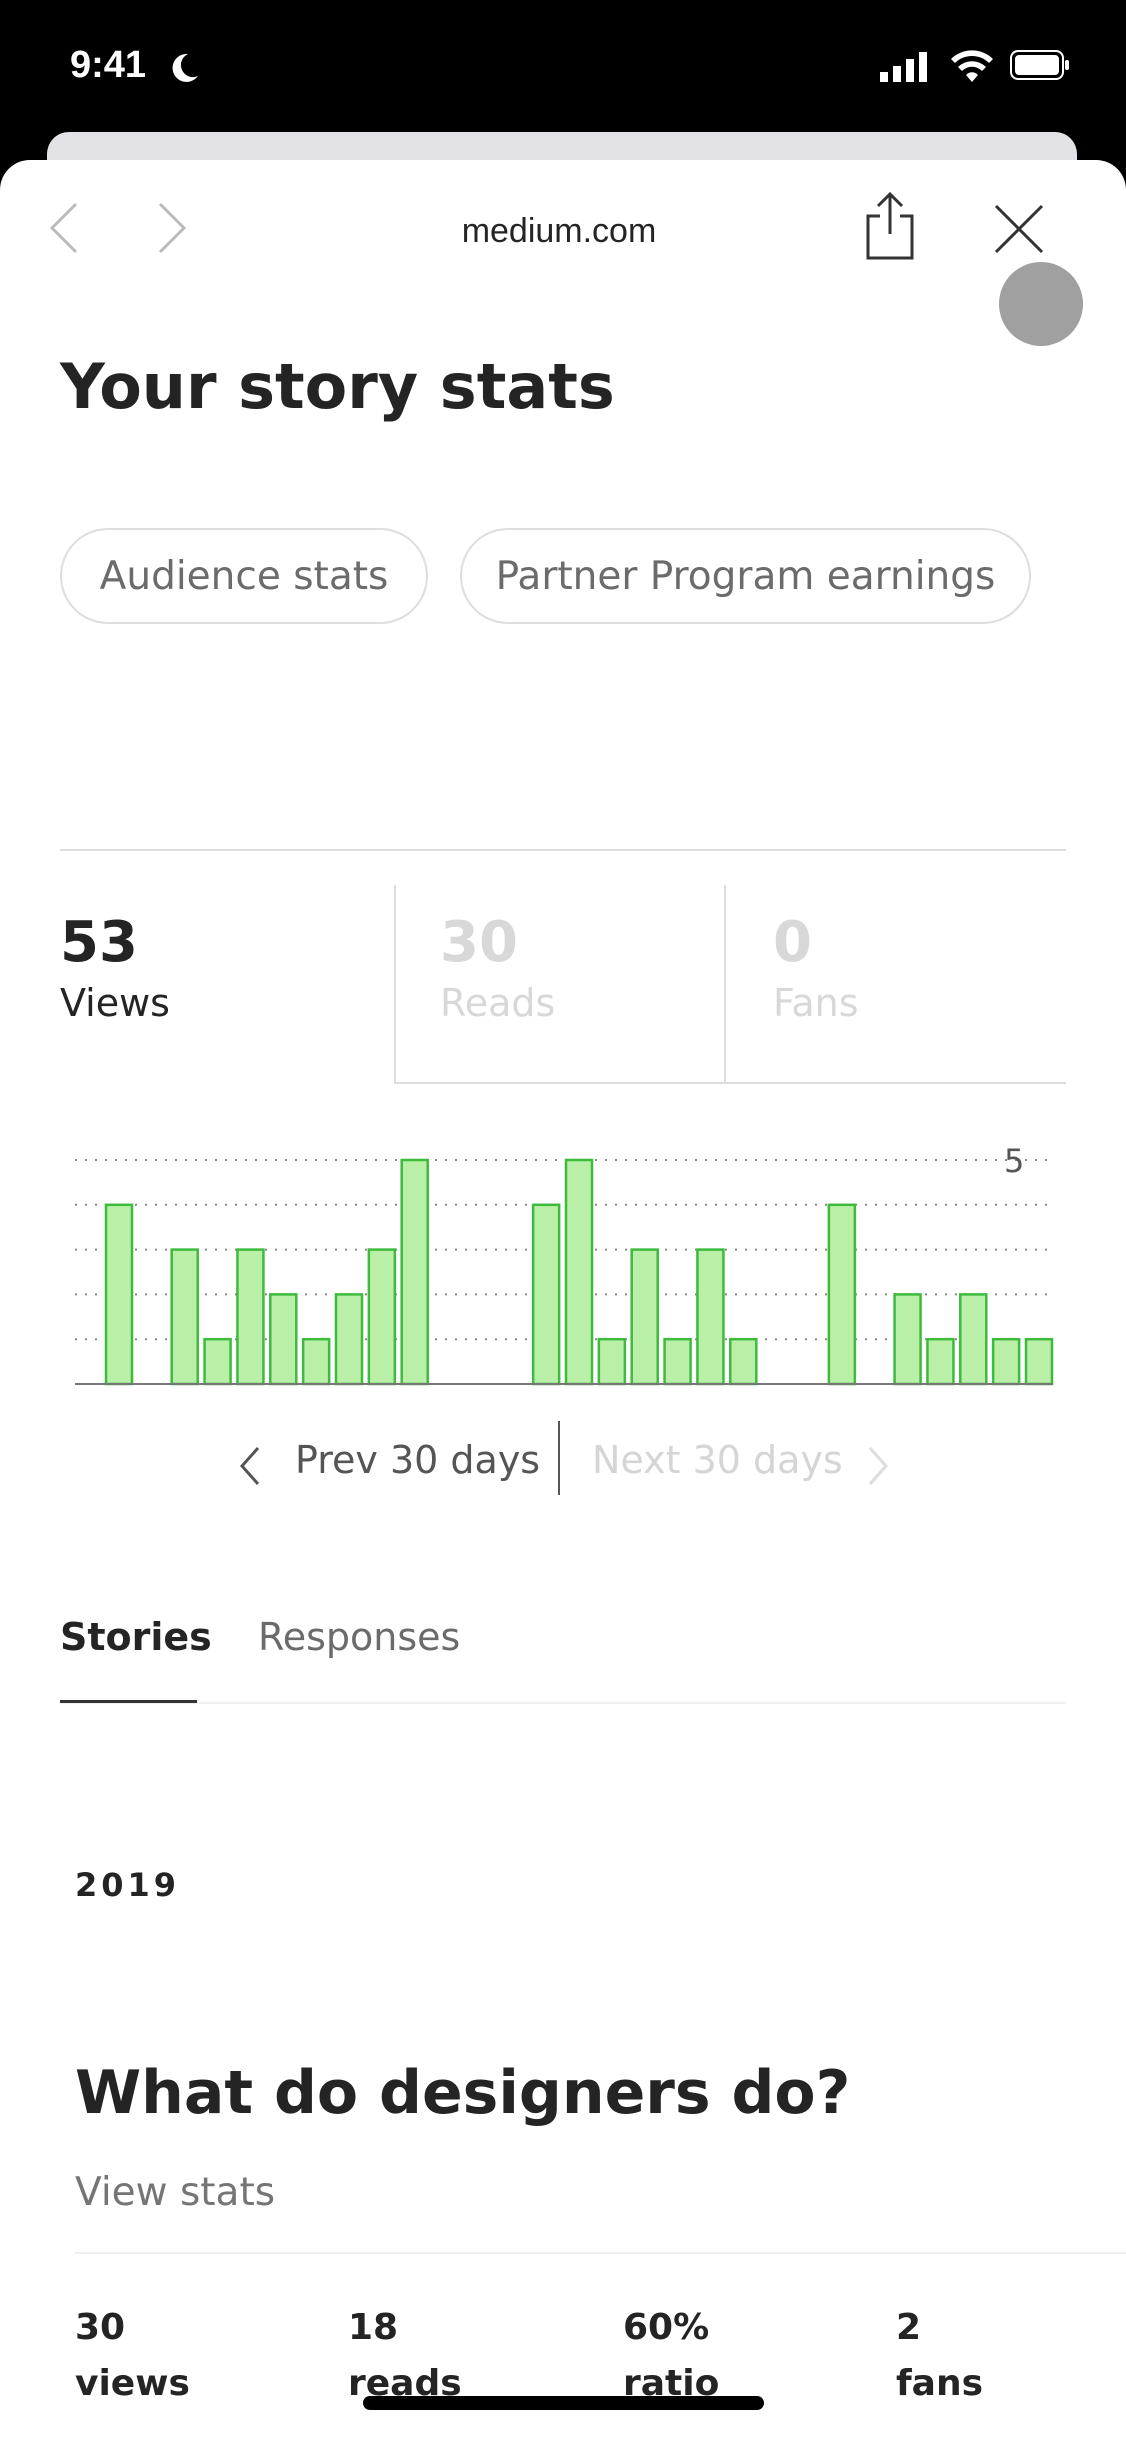 The image size is (1126, 2460). I want to click on share-icon, so click(890, 226).